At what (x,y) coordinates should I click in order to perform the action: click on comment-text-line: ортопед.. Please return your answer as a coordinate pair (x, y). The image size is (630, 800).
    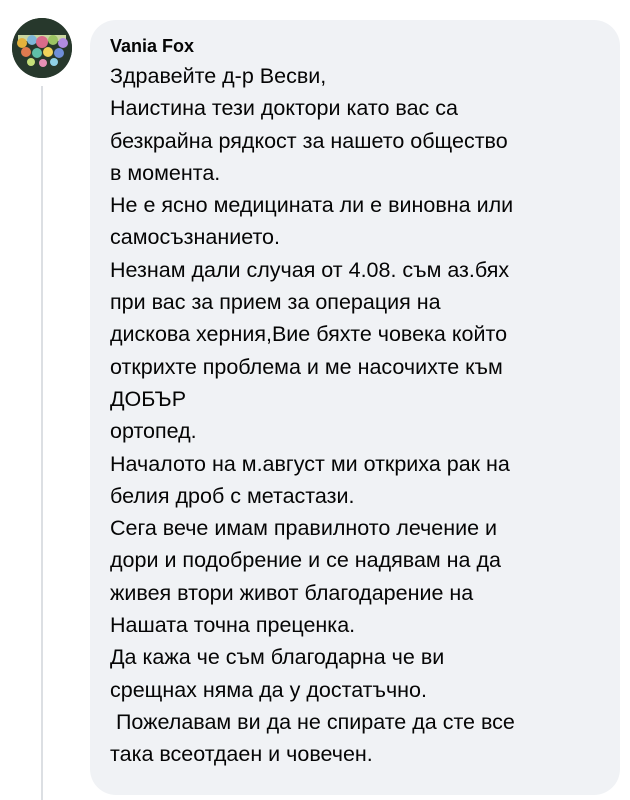
    Looking at the image, I should click on (153, 431).